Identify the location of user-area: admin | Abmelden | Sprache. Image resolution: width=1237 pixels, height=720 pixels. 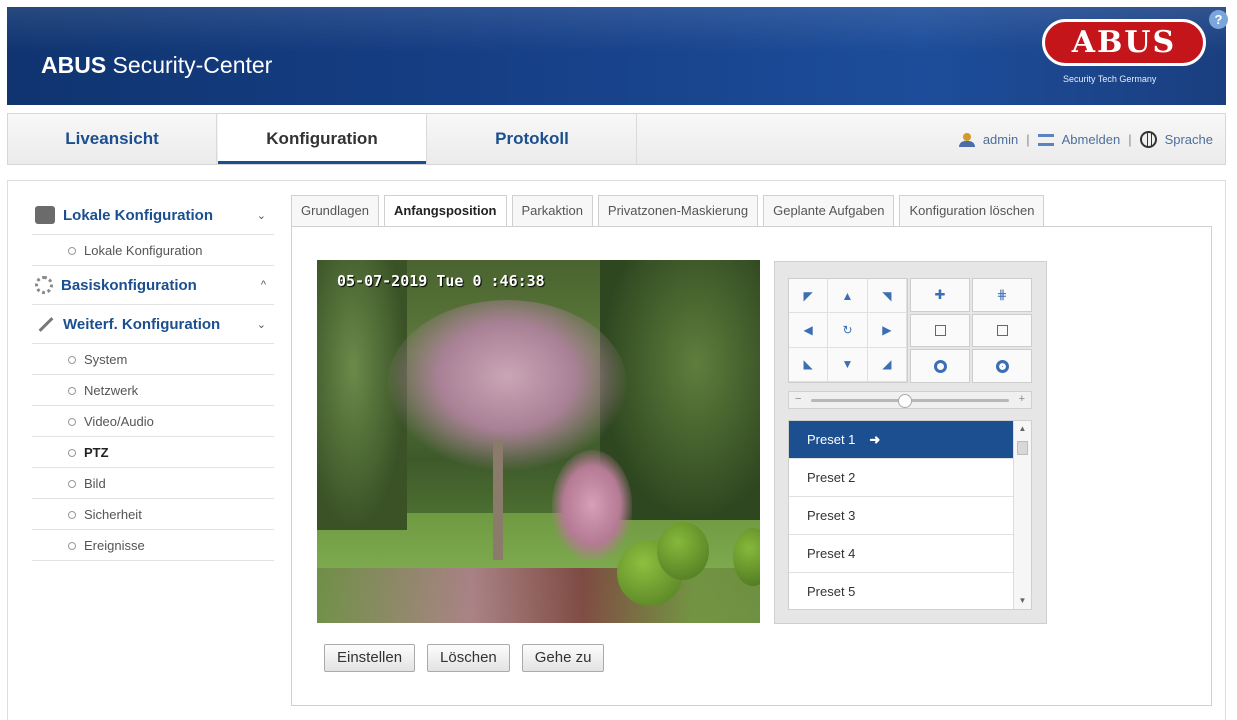
(1086, 139).